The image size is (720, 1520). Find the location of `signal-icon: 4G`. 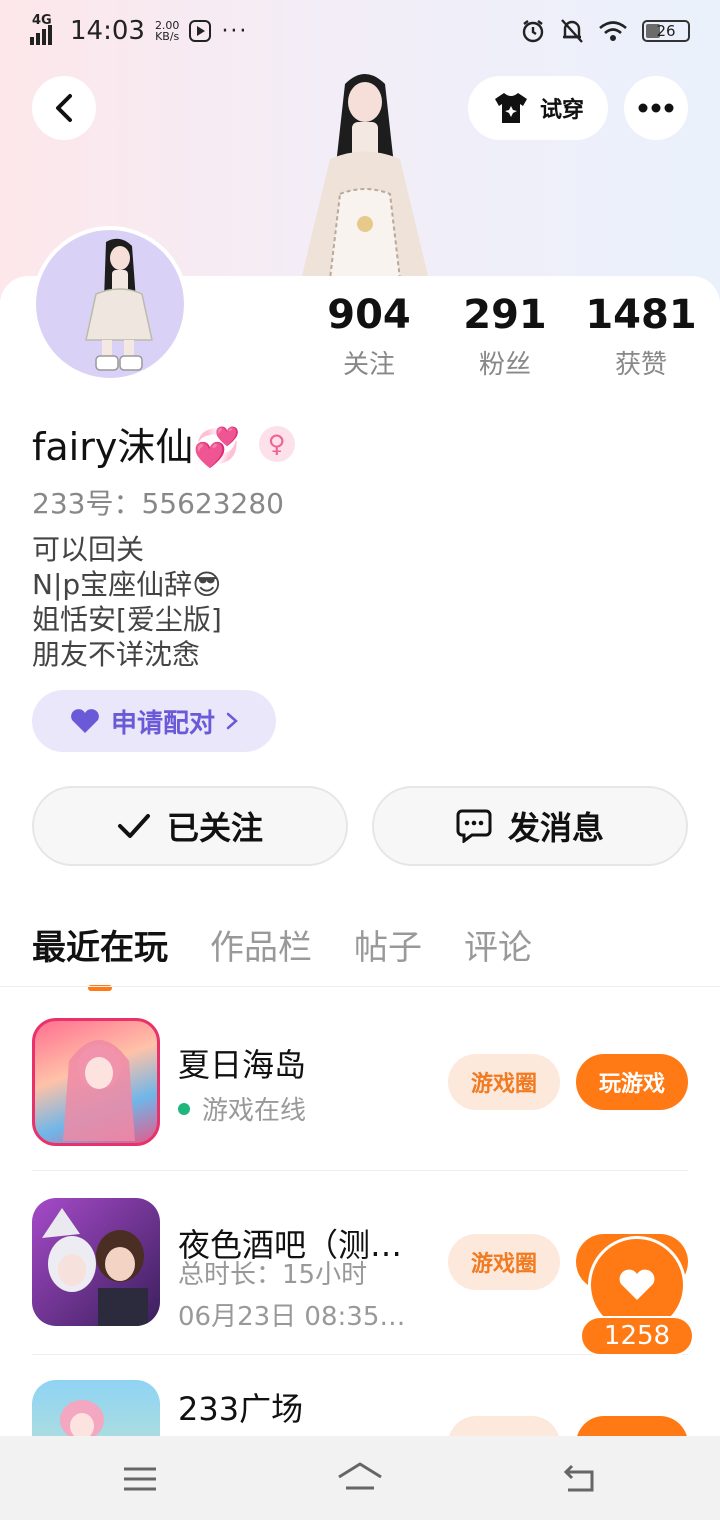

signal-icon: 4G is located at coordinates (45, 29).